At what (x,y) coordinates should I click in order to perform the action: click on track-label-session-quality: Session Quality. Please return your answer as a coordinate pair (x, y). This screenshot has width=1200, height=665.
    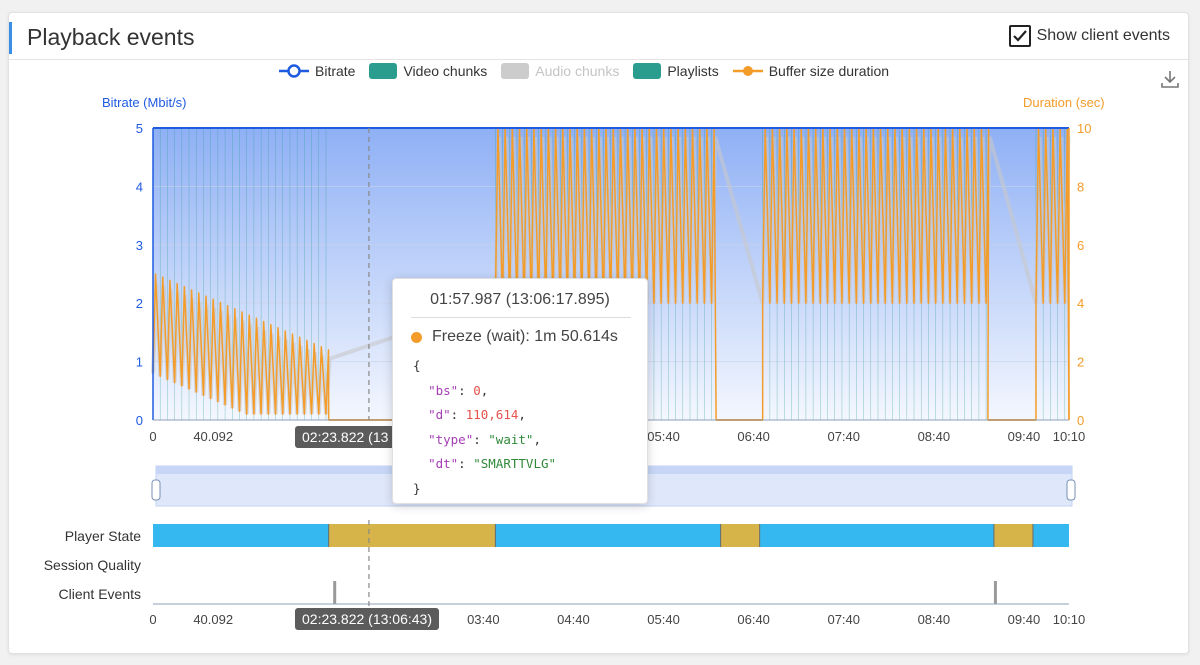
    Looking at the image, I should click on (92, 565).